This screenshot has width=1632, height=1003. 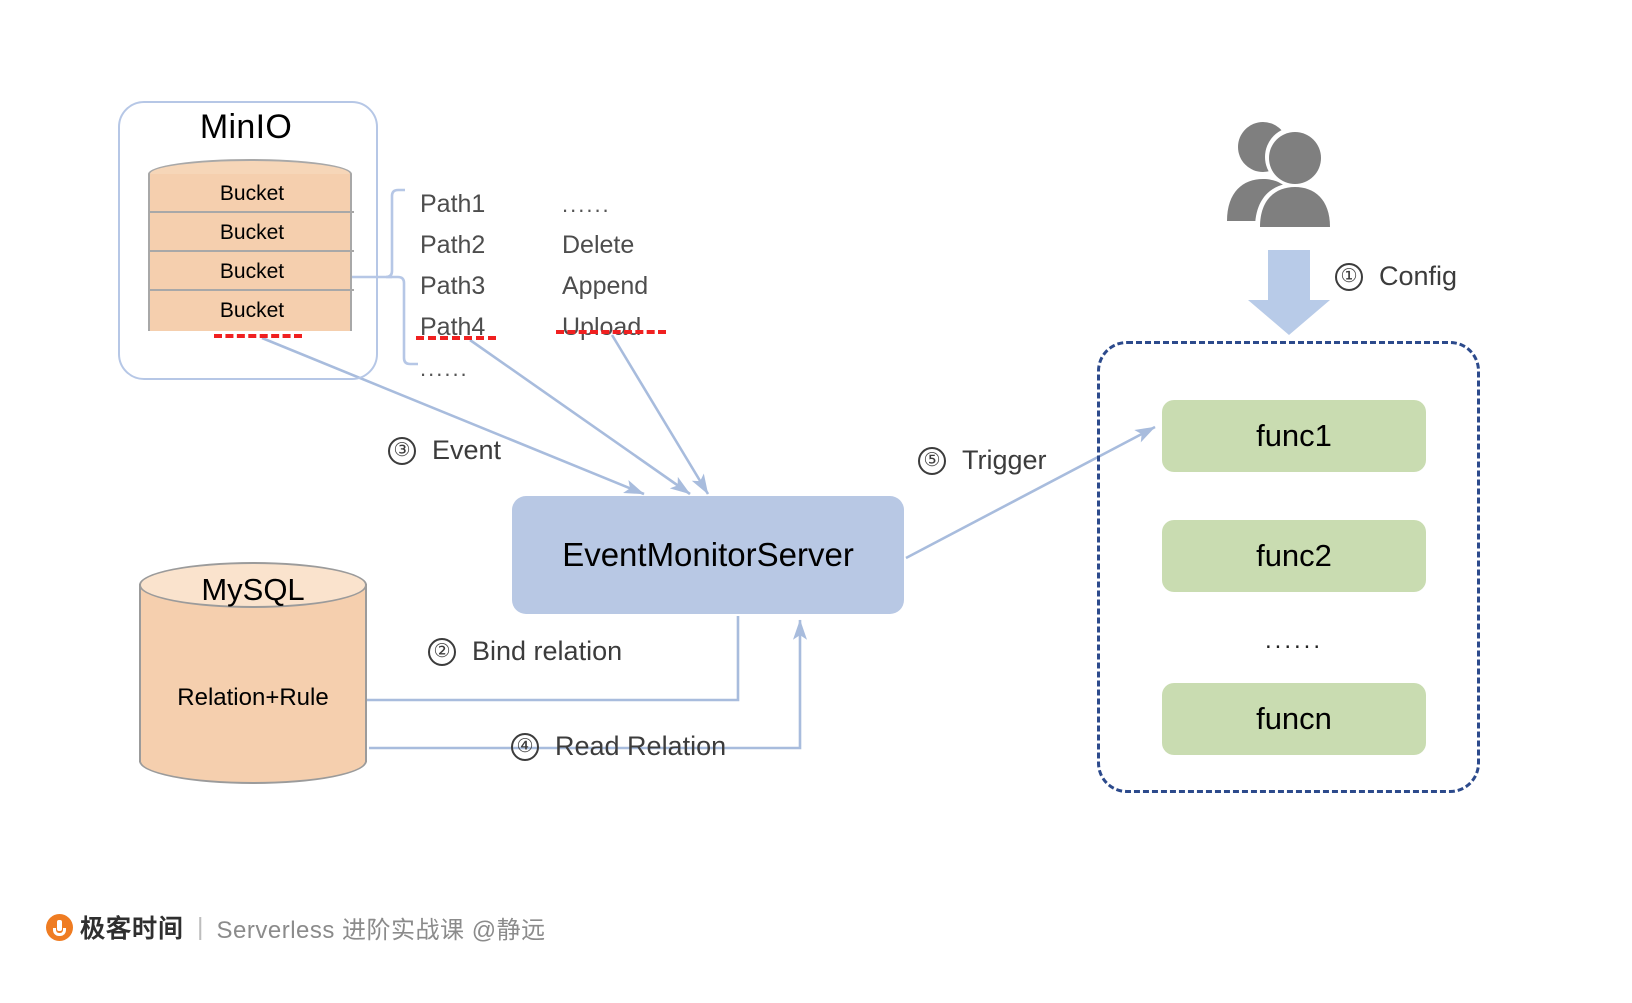 What do you see at coordinates (442, 651) in the screenshot?
I see `step-number: ②` at bounding box center [442, 651].